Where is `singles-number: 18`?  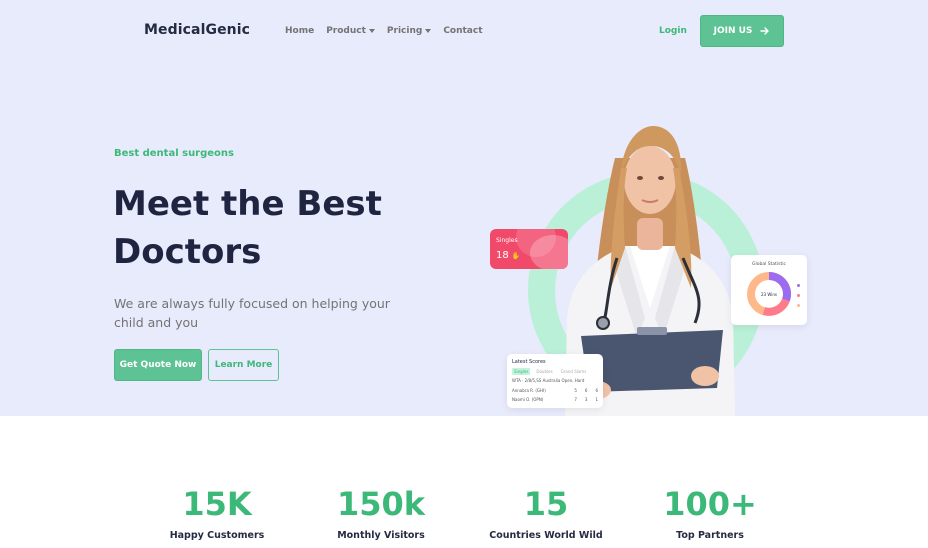 singles-number: 18 is located at coordinates (502, 255).